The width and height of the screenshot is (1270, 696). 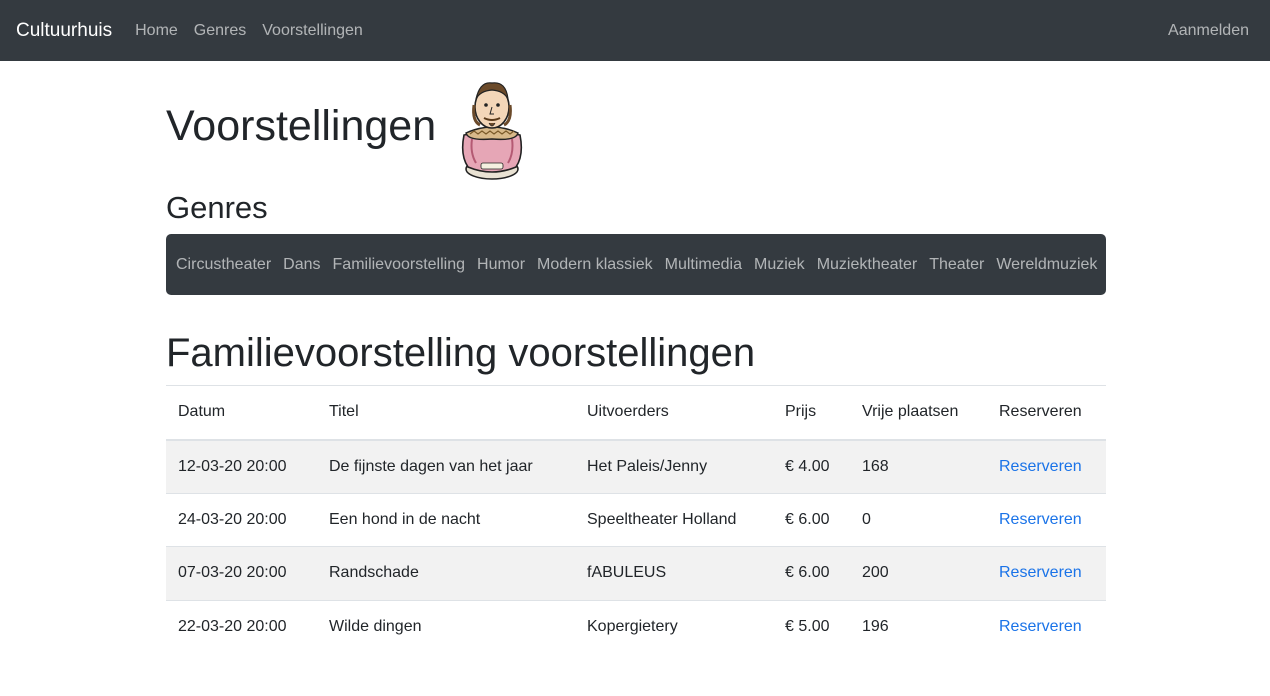 What do you see at coordinates (446, 573) in the screenshot?
I see `cell-titel: Randschade` at bounding box center [446, 573].